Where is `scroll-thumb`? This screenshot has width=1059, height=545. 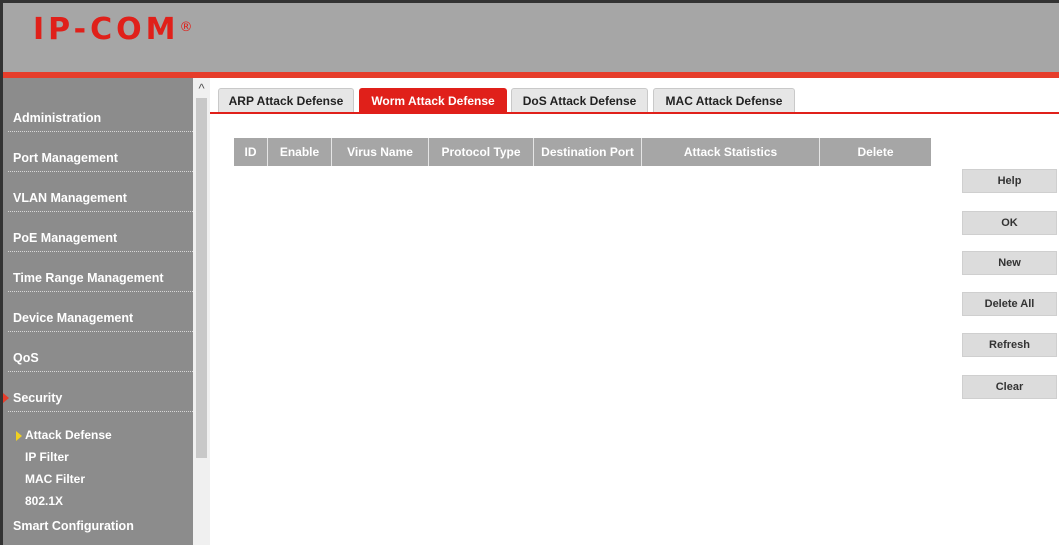
scroll-thumb is located at coordinates (201, 278).